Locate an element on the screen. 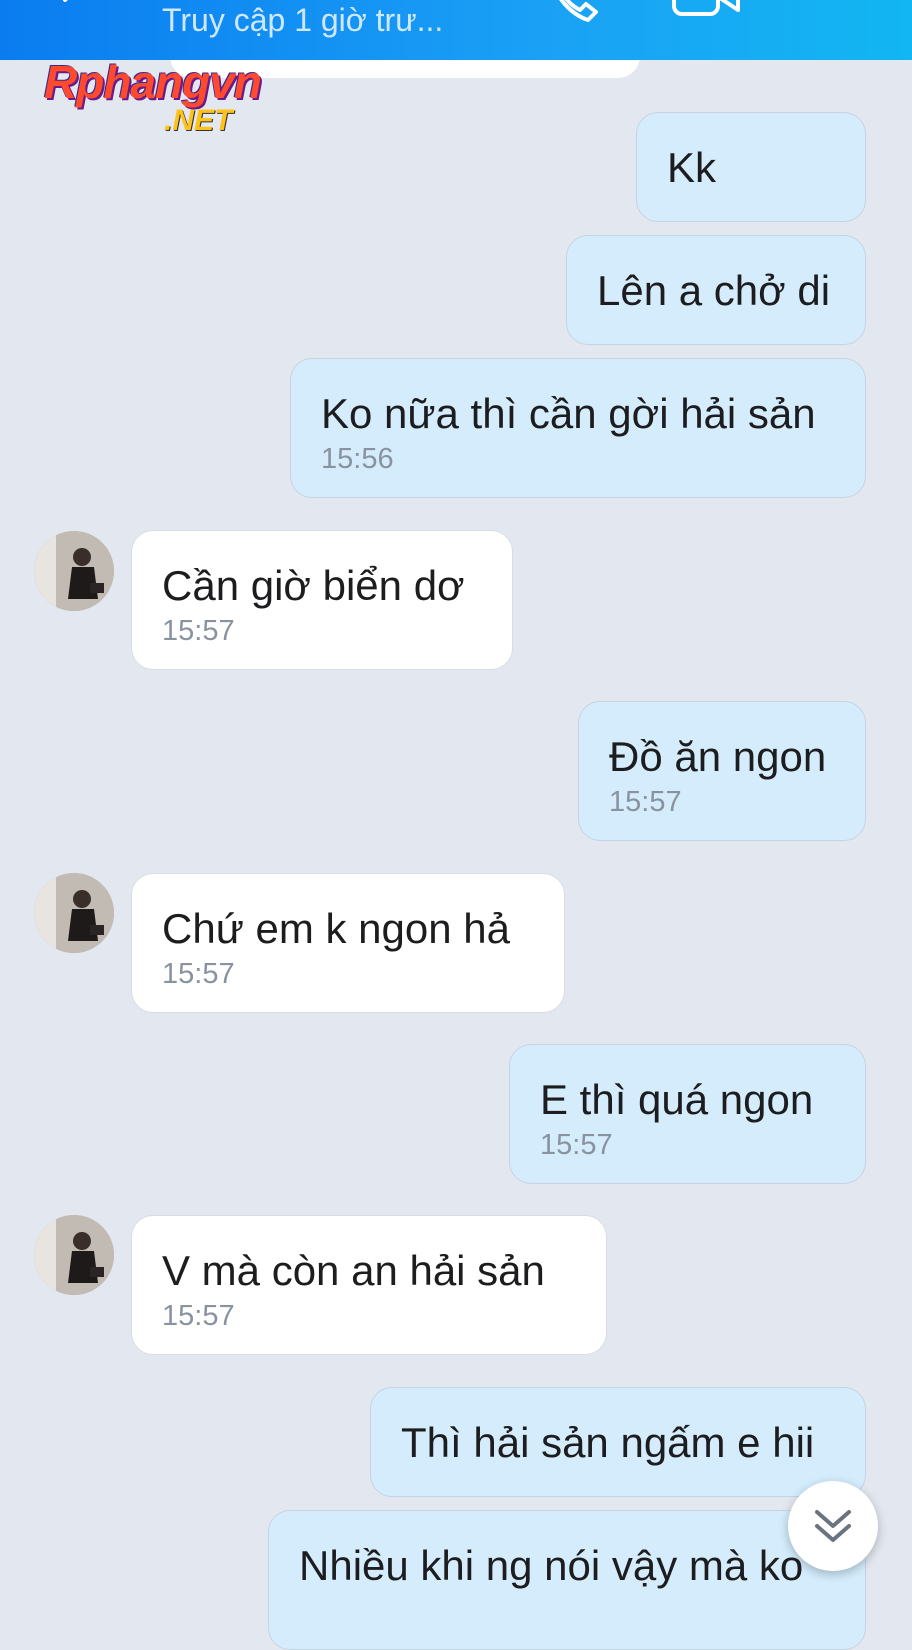  outgoing-message: Ko nữa thì cần gời hải sản 15:56 is located at coordinates (578, 428).